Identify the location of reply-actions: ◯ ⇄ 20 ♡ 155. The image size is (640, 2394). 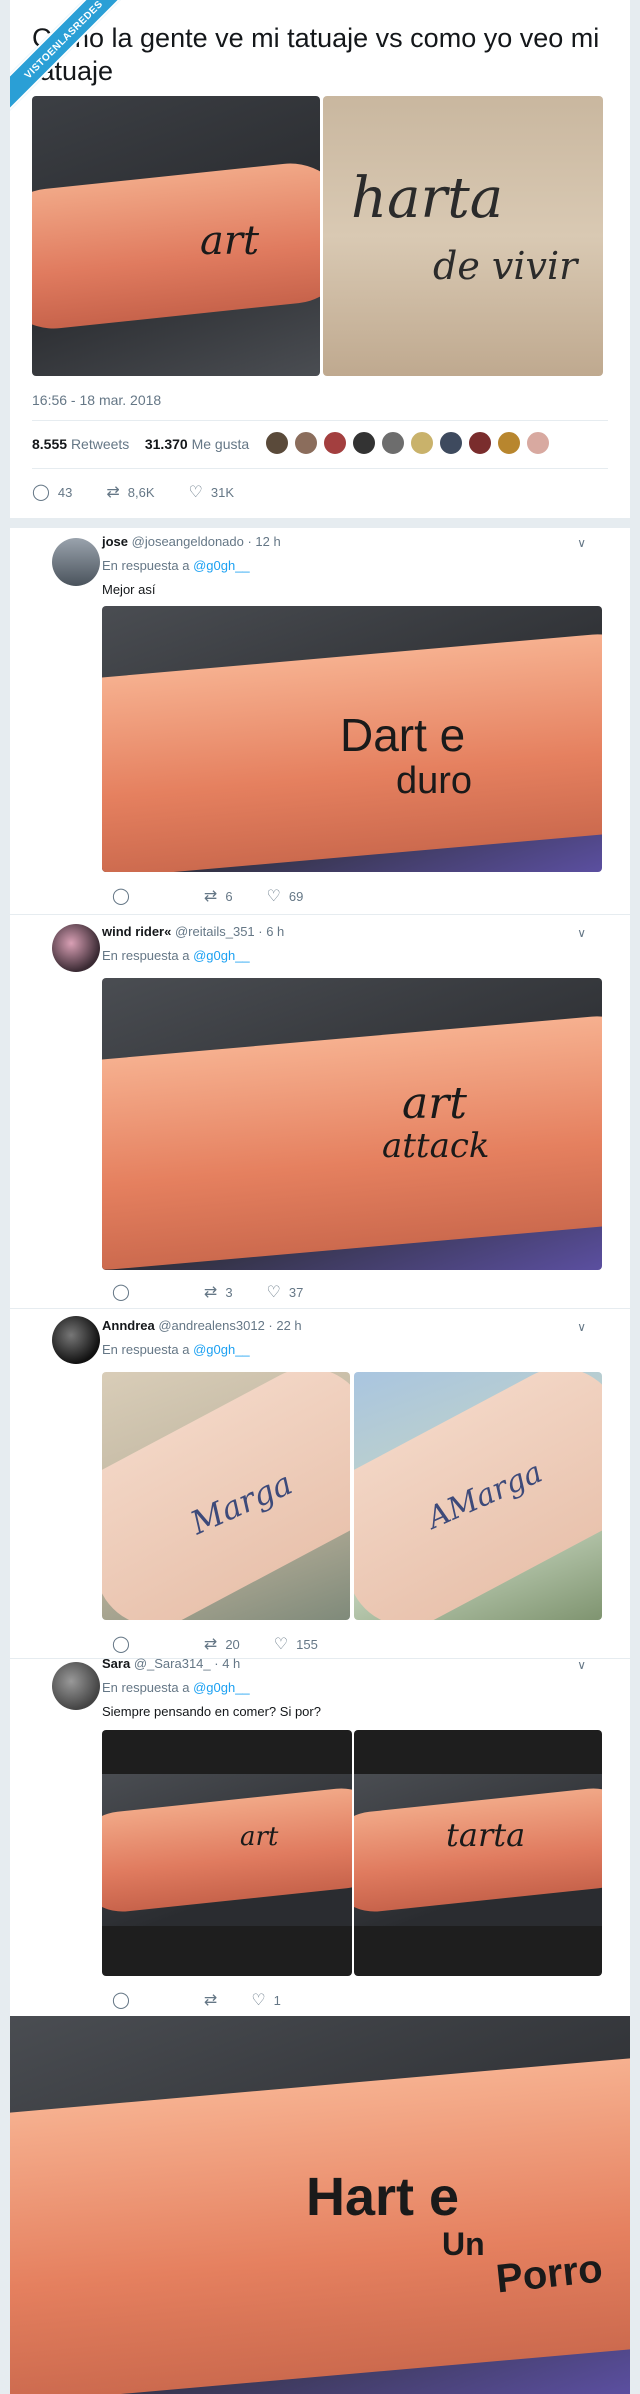
(232, 1644).